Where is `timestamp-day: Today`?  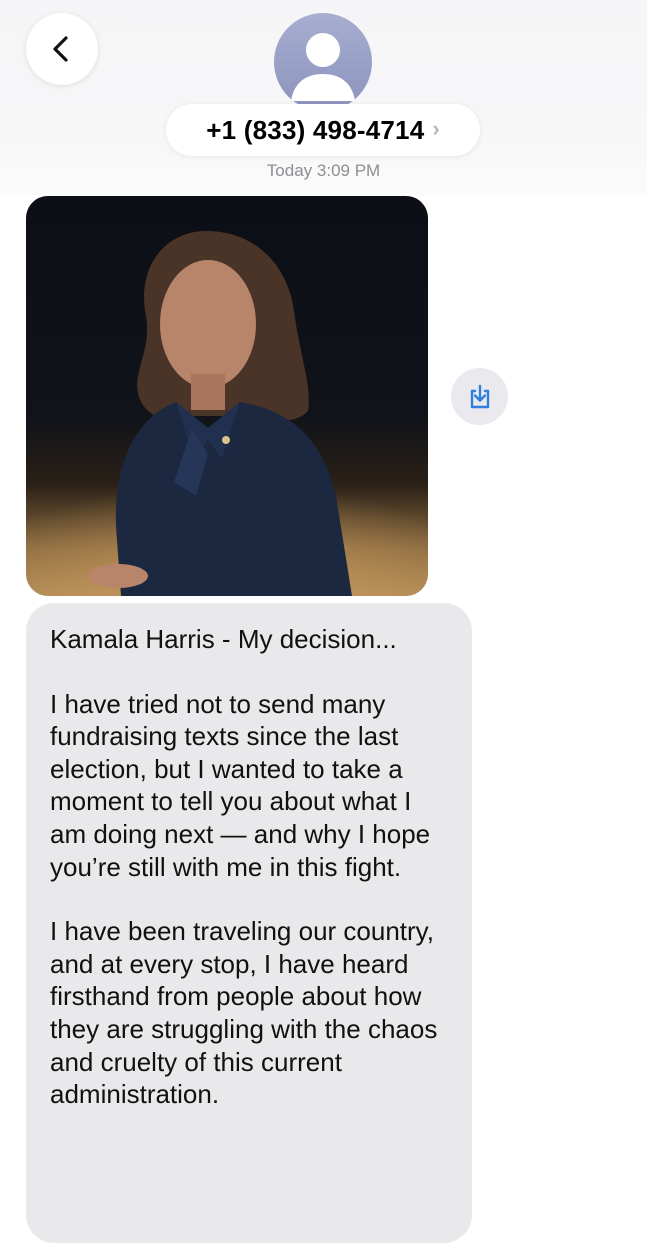 timestamp-day: Today is located at coordinates (289, 170).